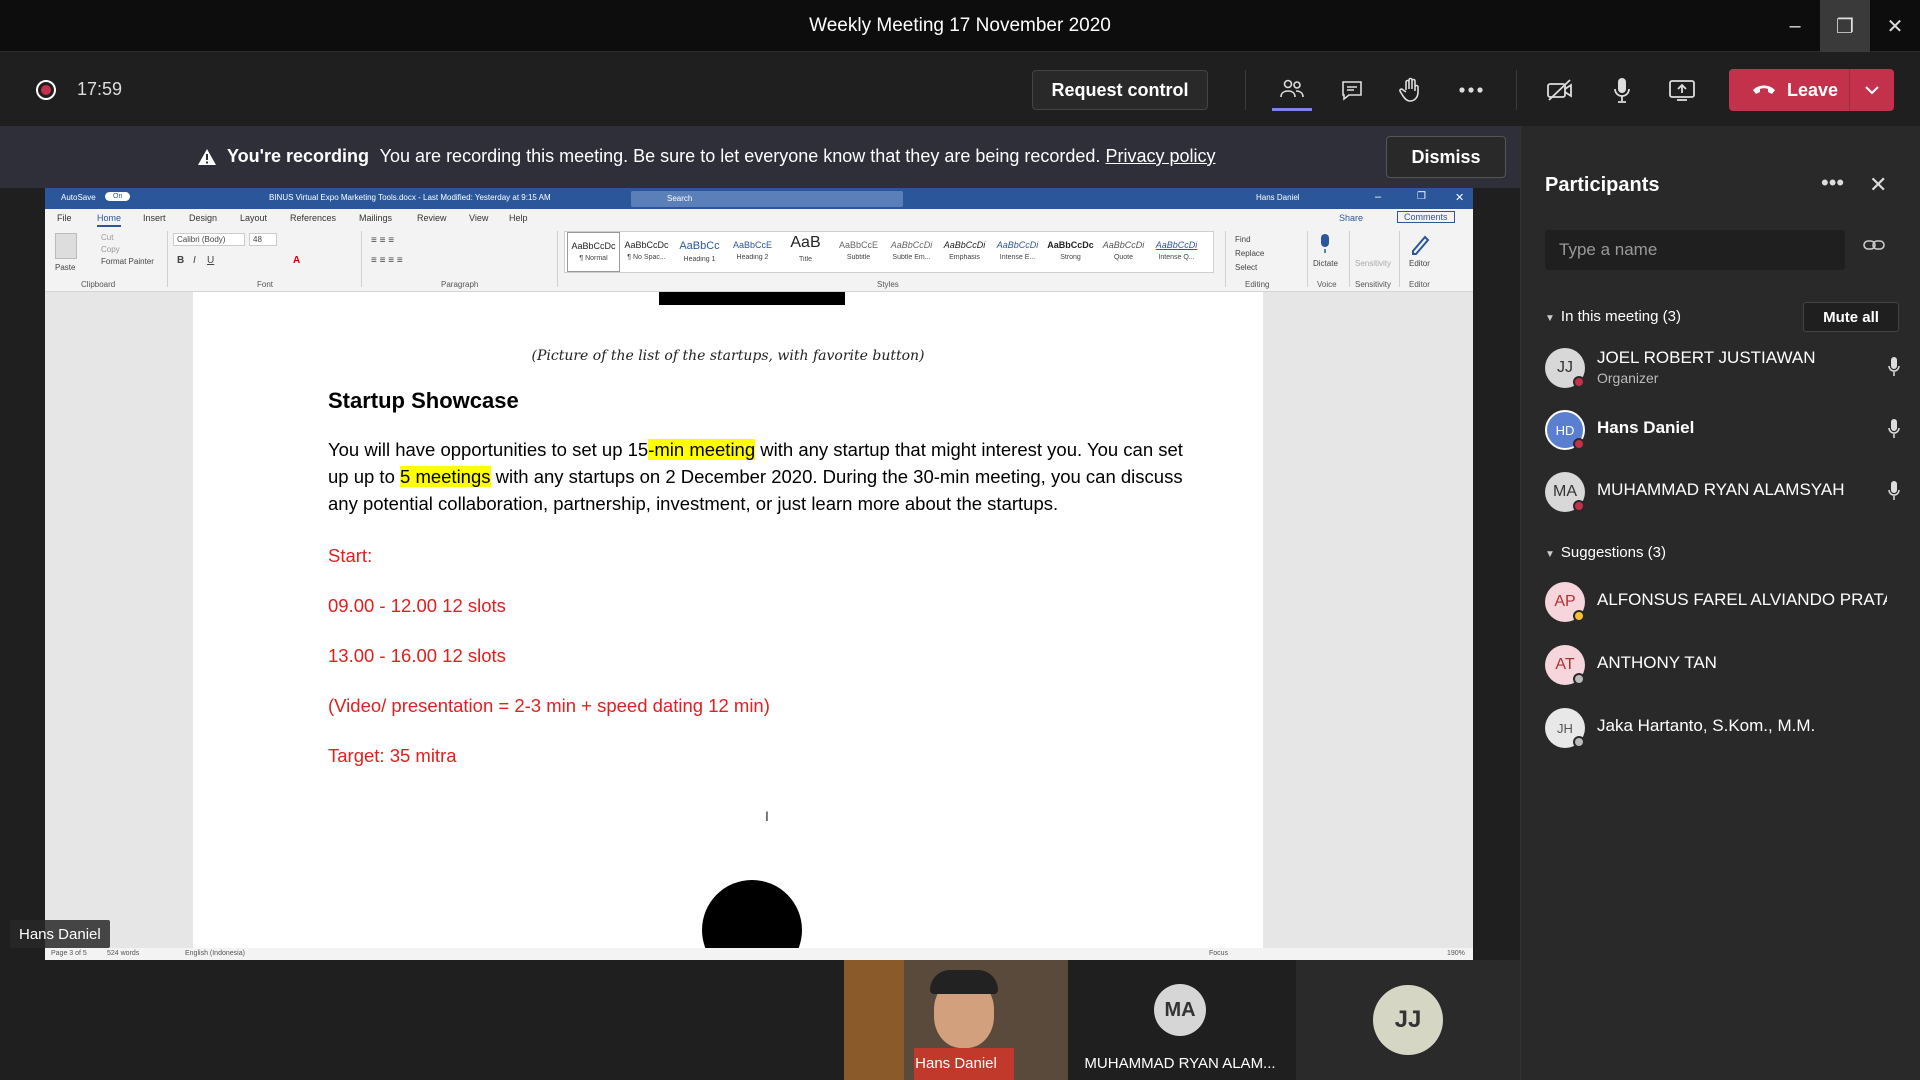  What do you see at coordinates (1725, 728) in the screenshot?
I see `suggestion-row: JH Jaka Hartanto, S.Kom., M.M.` at bounding box center [1725, 728].